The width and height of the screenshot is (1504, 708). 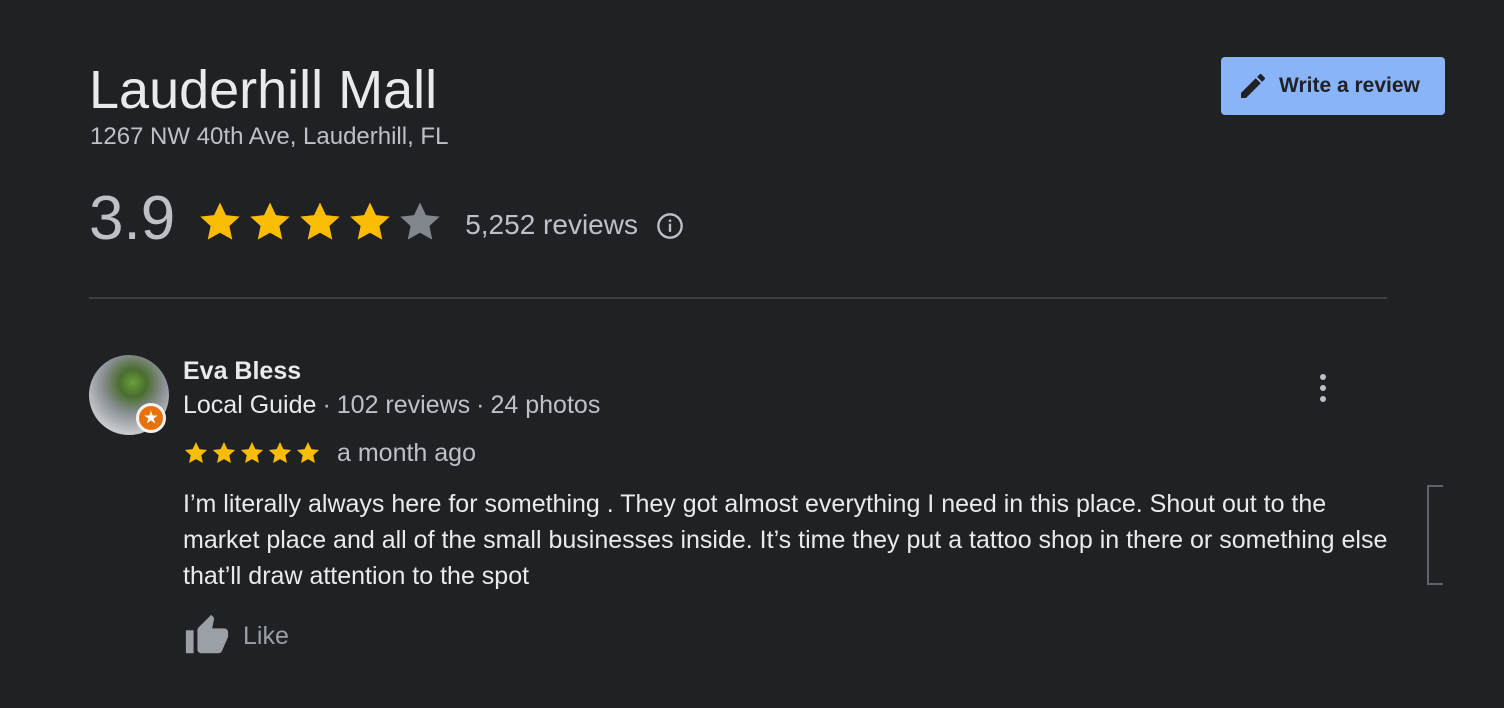 What do you see at coordinates (1253, 86) in the screenshot?
I see `pencil-icon` at bounding box center [1253, 86].